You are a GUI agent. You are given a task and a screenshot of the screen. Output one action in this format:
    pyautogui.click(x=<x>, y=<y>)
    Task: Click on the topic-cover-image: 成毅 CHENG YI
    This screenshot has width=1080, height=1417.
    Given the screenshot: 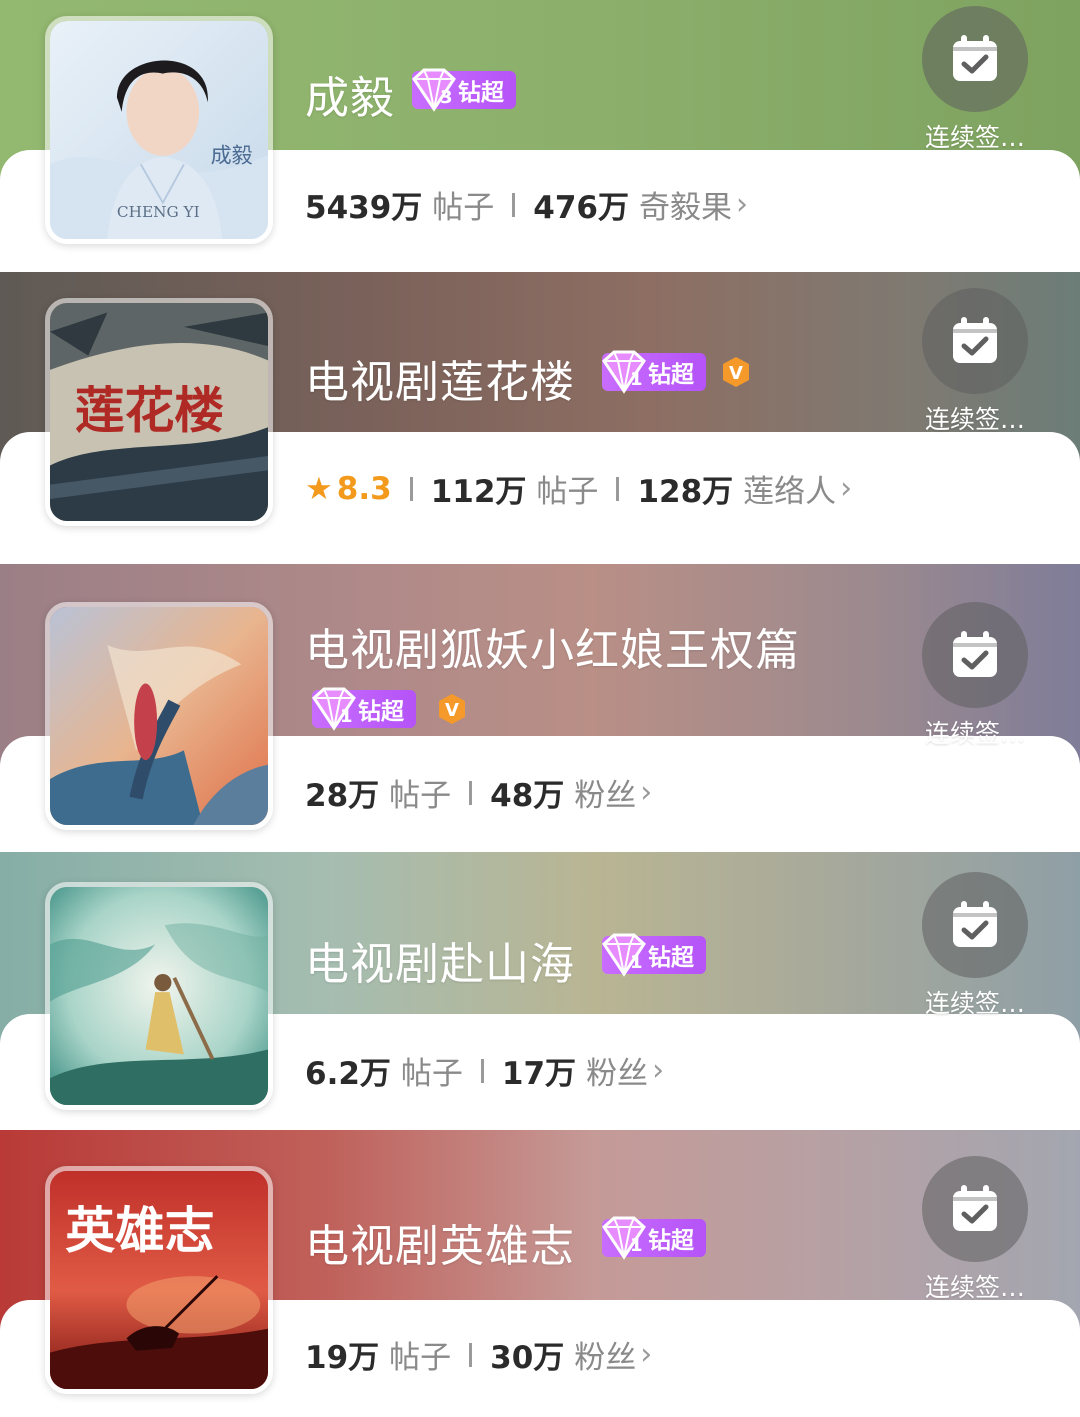 What is the action you would take?
    pyautogui.click(x=159, y=130)
    